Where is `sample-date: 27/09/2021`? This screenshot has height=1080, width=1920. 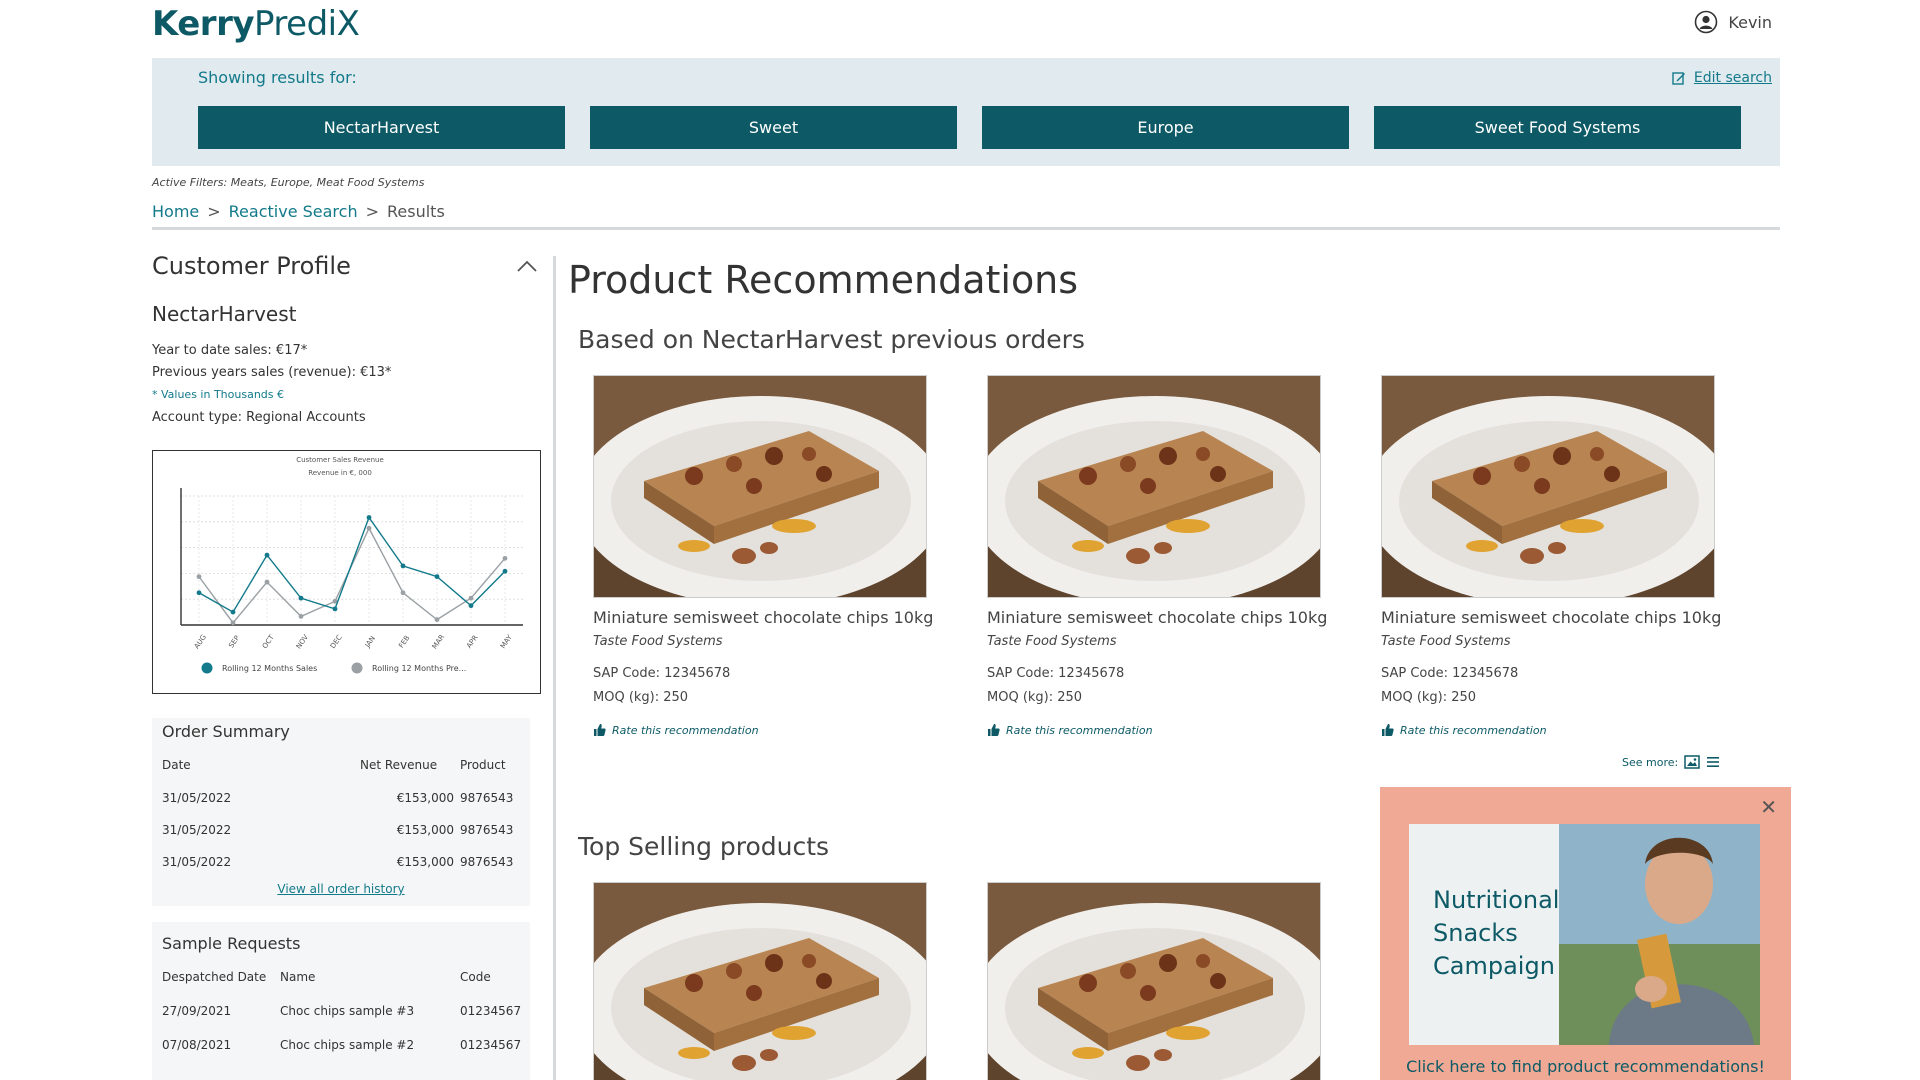
sample-date: 27/09/2021 is located at coordinates (197, 1011).